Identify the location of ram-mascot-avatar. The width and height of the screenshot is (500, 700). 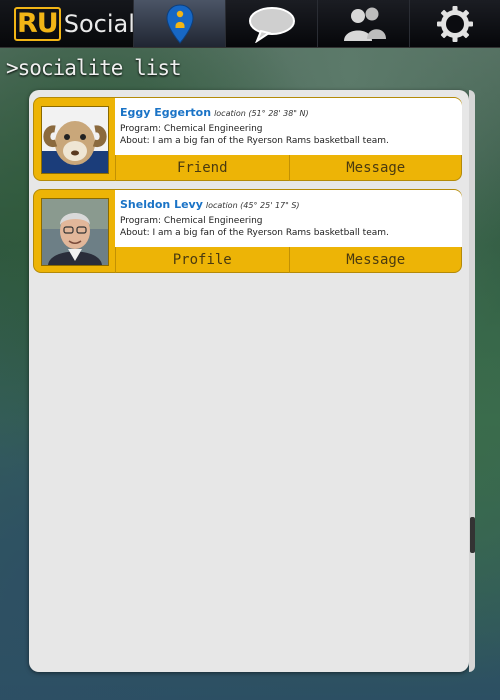
(75, 140).